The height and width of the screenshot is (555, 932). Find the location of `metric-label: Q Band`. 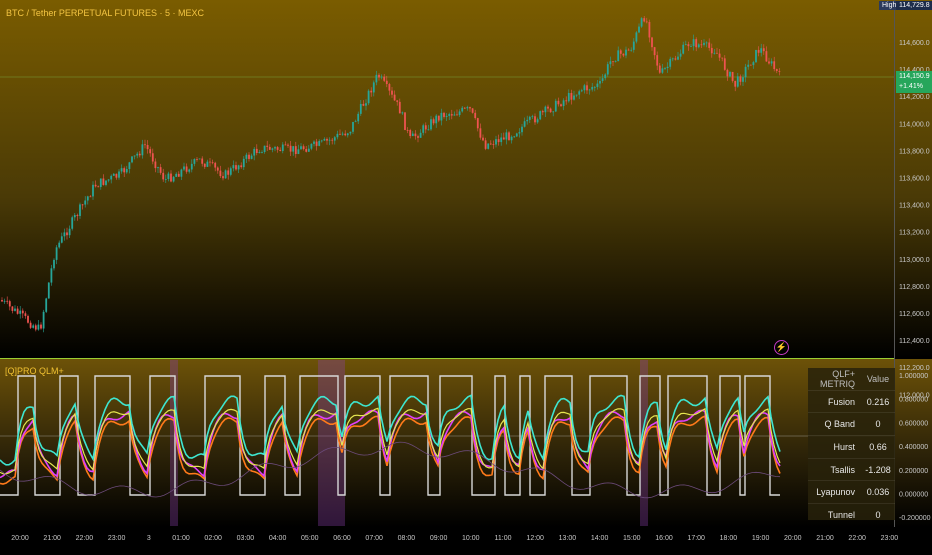

metric-label: Q Band is located at coordinates (839, 424).